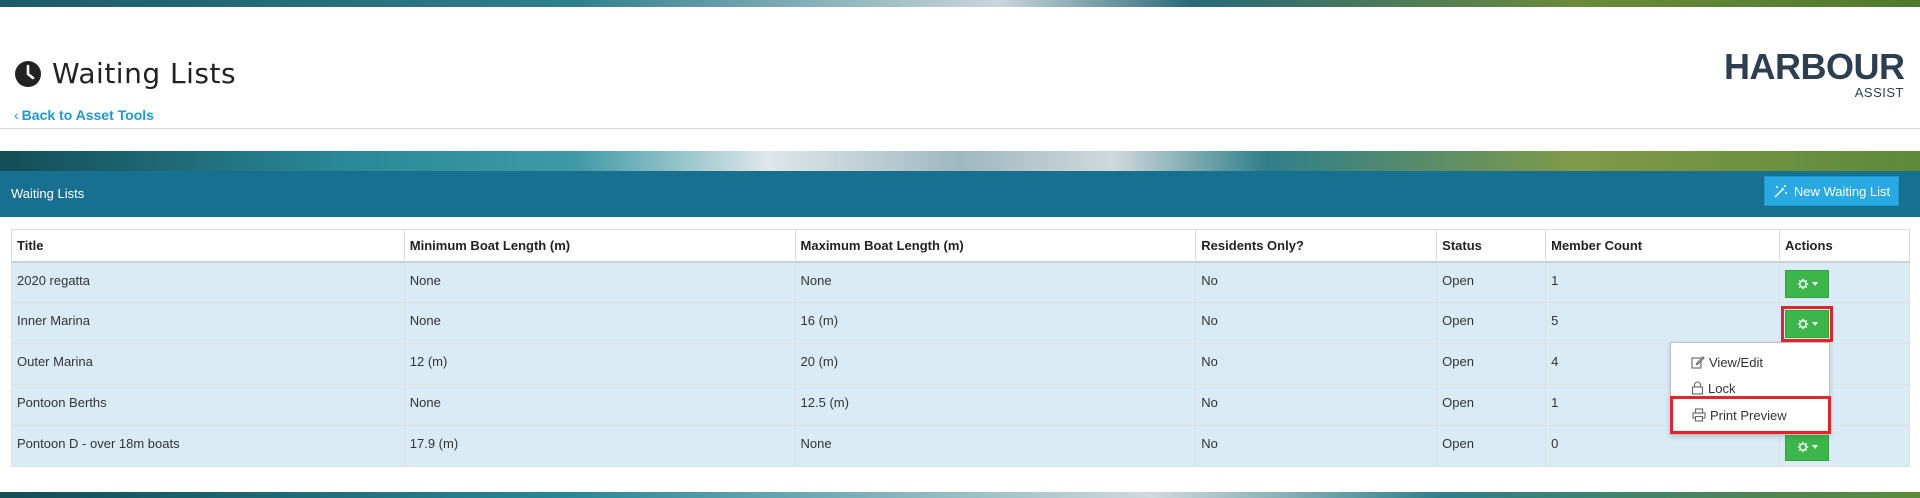 The image size is (1920, 498). I want to click on clock-icon, so click(28, 73).